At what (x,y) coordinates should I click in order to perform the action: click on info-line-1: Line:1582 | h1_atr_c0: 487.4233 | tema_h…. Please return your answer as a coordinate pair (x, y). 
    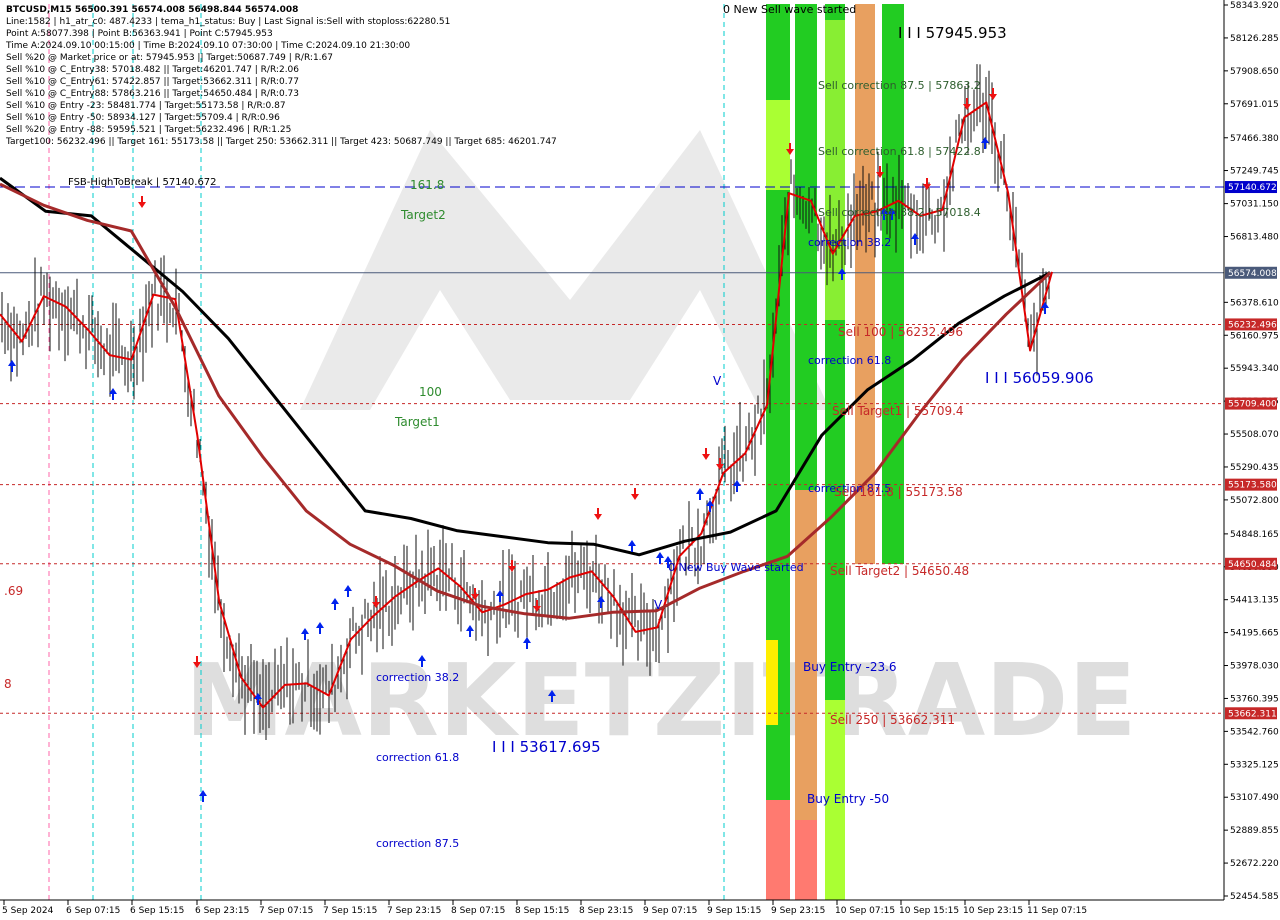
    Looking at the image, I should click on (228, 22).